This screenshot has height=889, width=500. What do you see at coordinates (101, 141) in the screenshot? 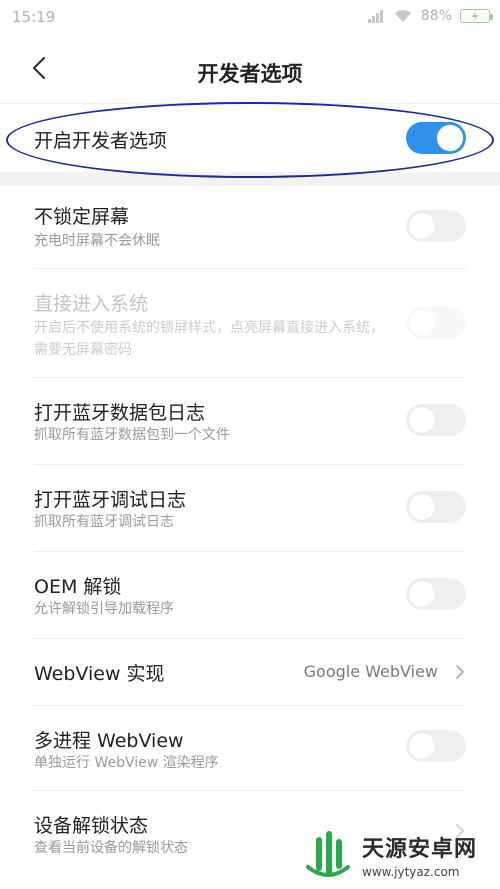
I see `master-toggle-label: 开启开发者选项` at bounding box center [101, 141].